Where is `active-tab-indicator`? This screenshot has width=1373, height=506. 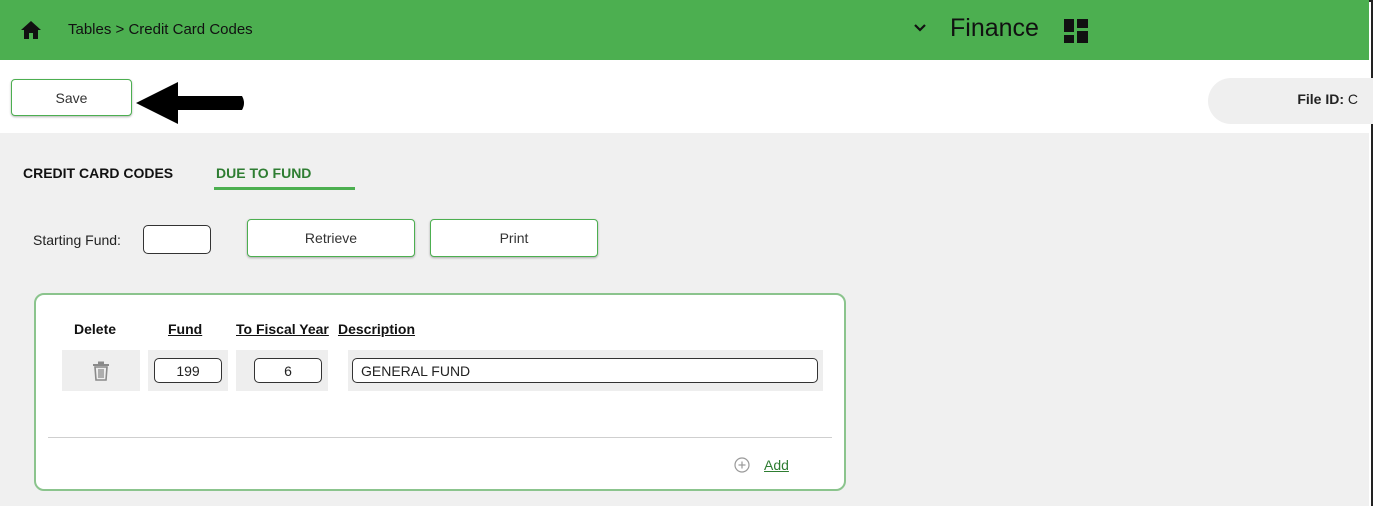 active-tab-indicator is located at coordinates (284, 188).